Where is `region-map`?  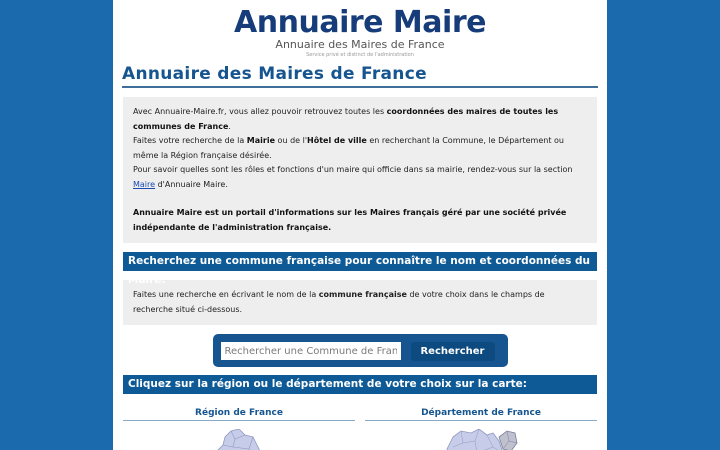
region-map is located at coordinates (239, 439).